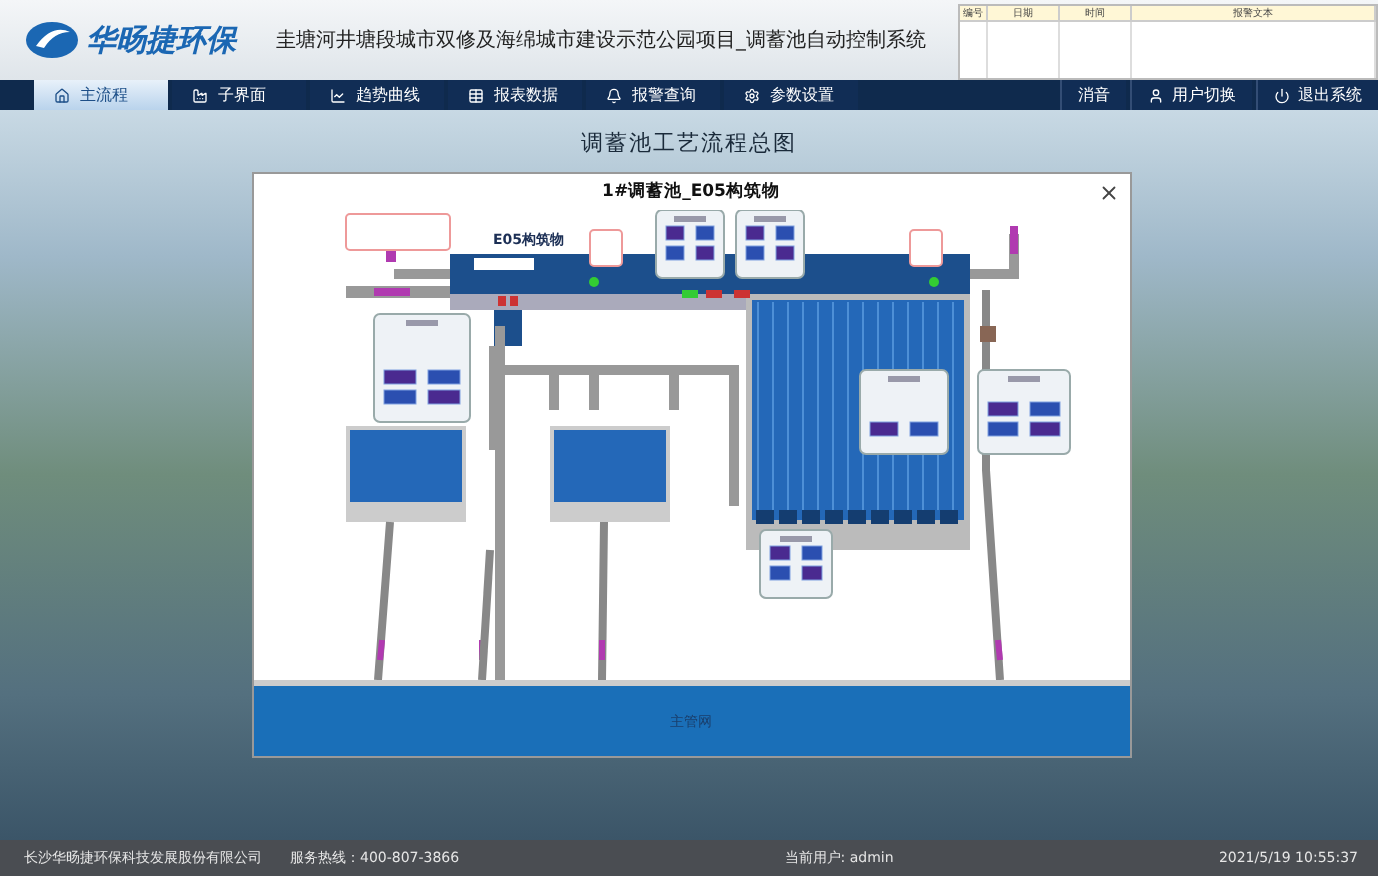 This screenshot has height=876, width=1378. Describe the element at coordinates (1093, 95) in the screenshot. I see `nav-action-button: 消音` at that location.